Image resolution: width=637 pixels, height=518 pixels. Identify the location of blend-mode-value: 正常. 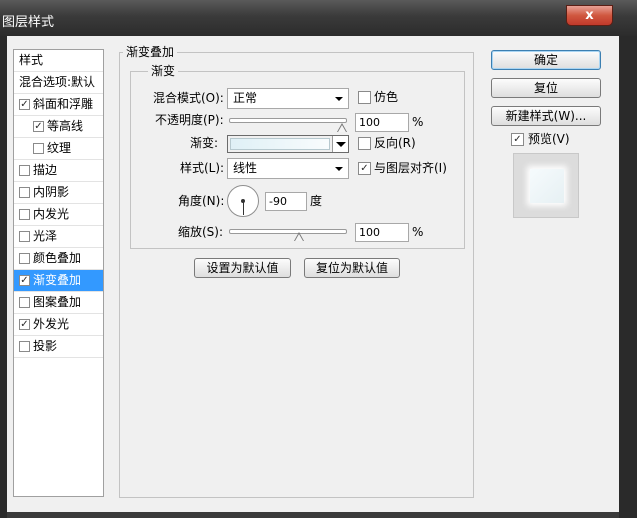
(245, 98).